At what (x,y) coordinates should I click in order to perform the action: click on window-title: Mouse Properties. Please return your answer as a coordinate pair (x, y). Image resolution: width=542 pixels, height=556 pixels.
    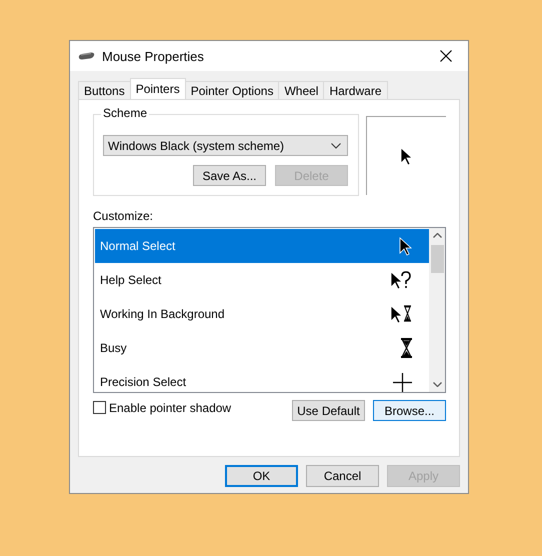
    Looking at the image, I should click on (153, 56).